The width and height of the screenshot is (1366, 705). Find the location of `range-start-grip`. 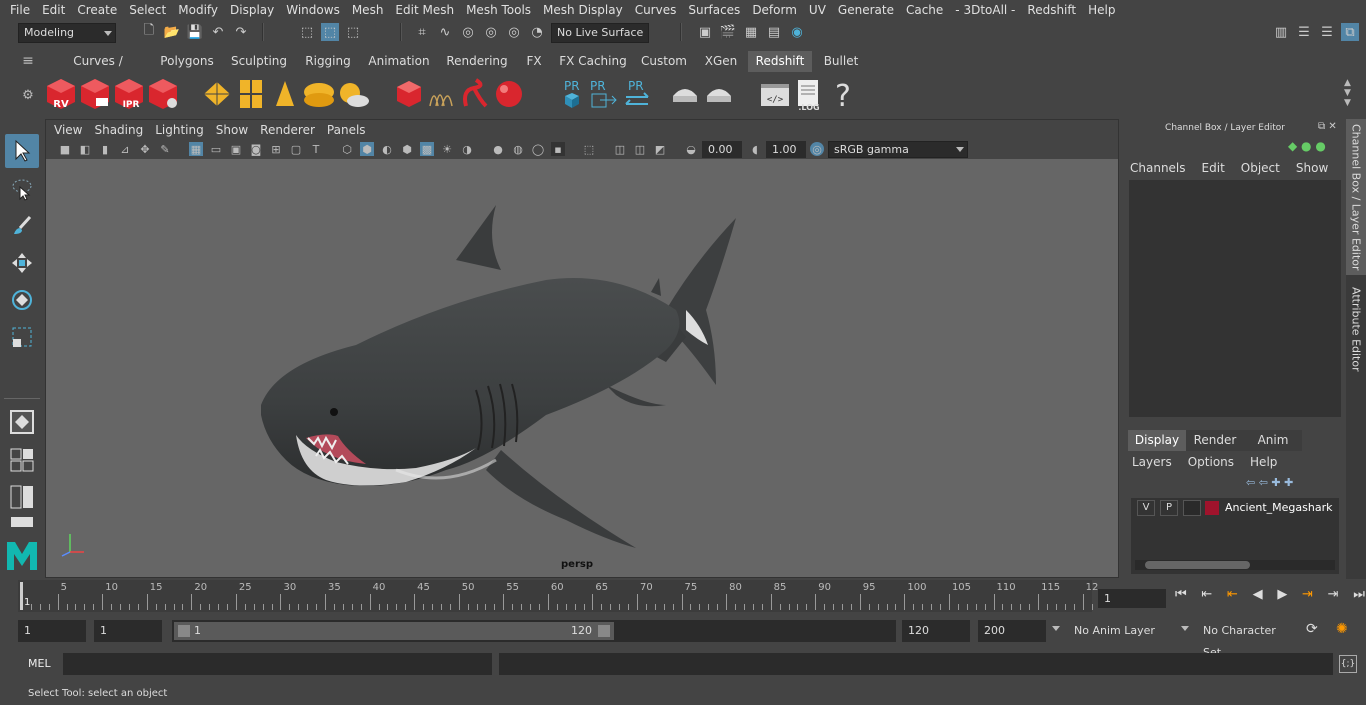

range-start-grip is located at coordinates (184, 631).